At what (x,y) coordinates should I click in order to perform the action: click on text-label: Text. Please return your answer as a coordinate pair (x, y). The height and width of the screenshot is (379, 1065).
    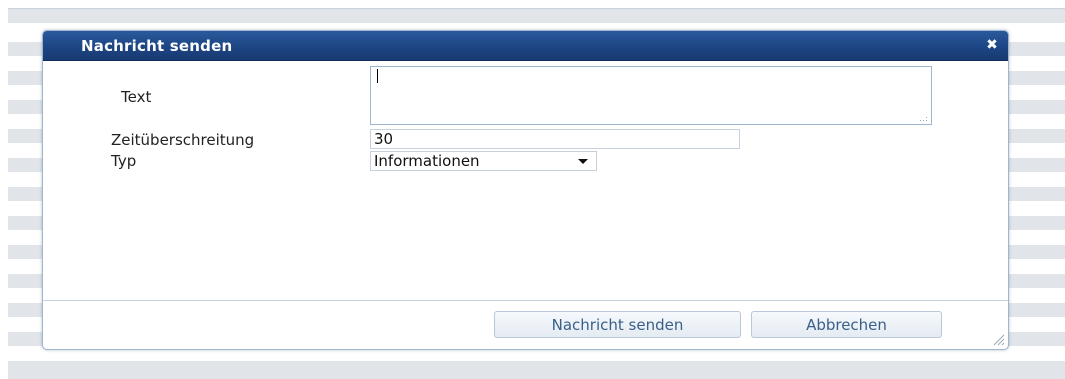
    Looking at the image, I should click on (136, 97).